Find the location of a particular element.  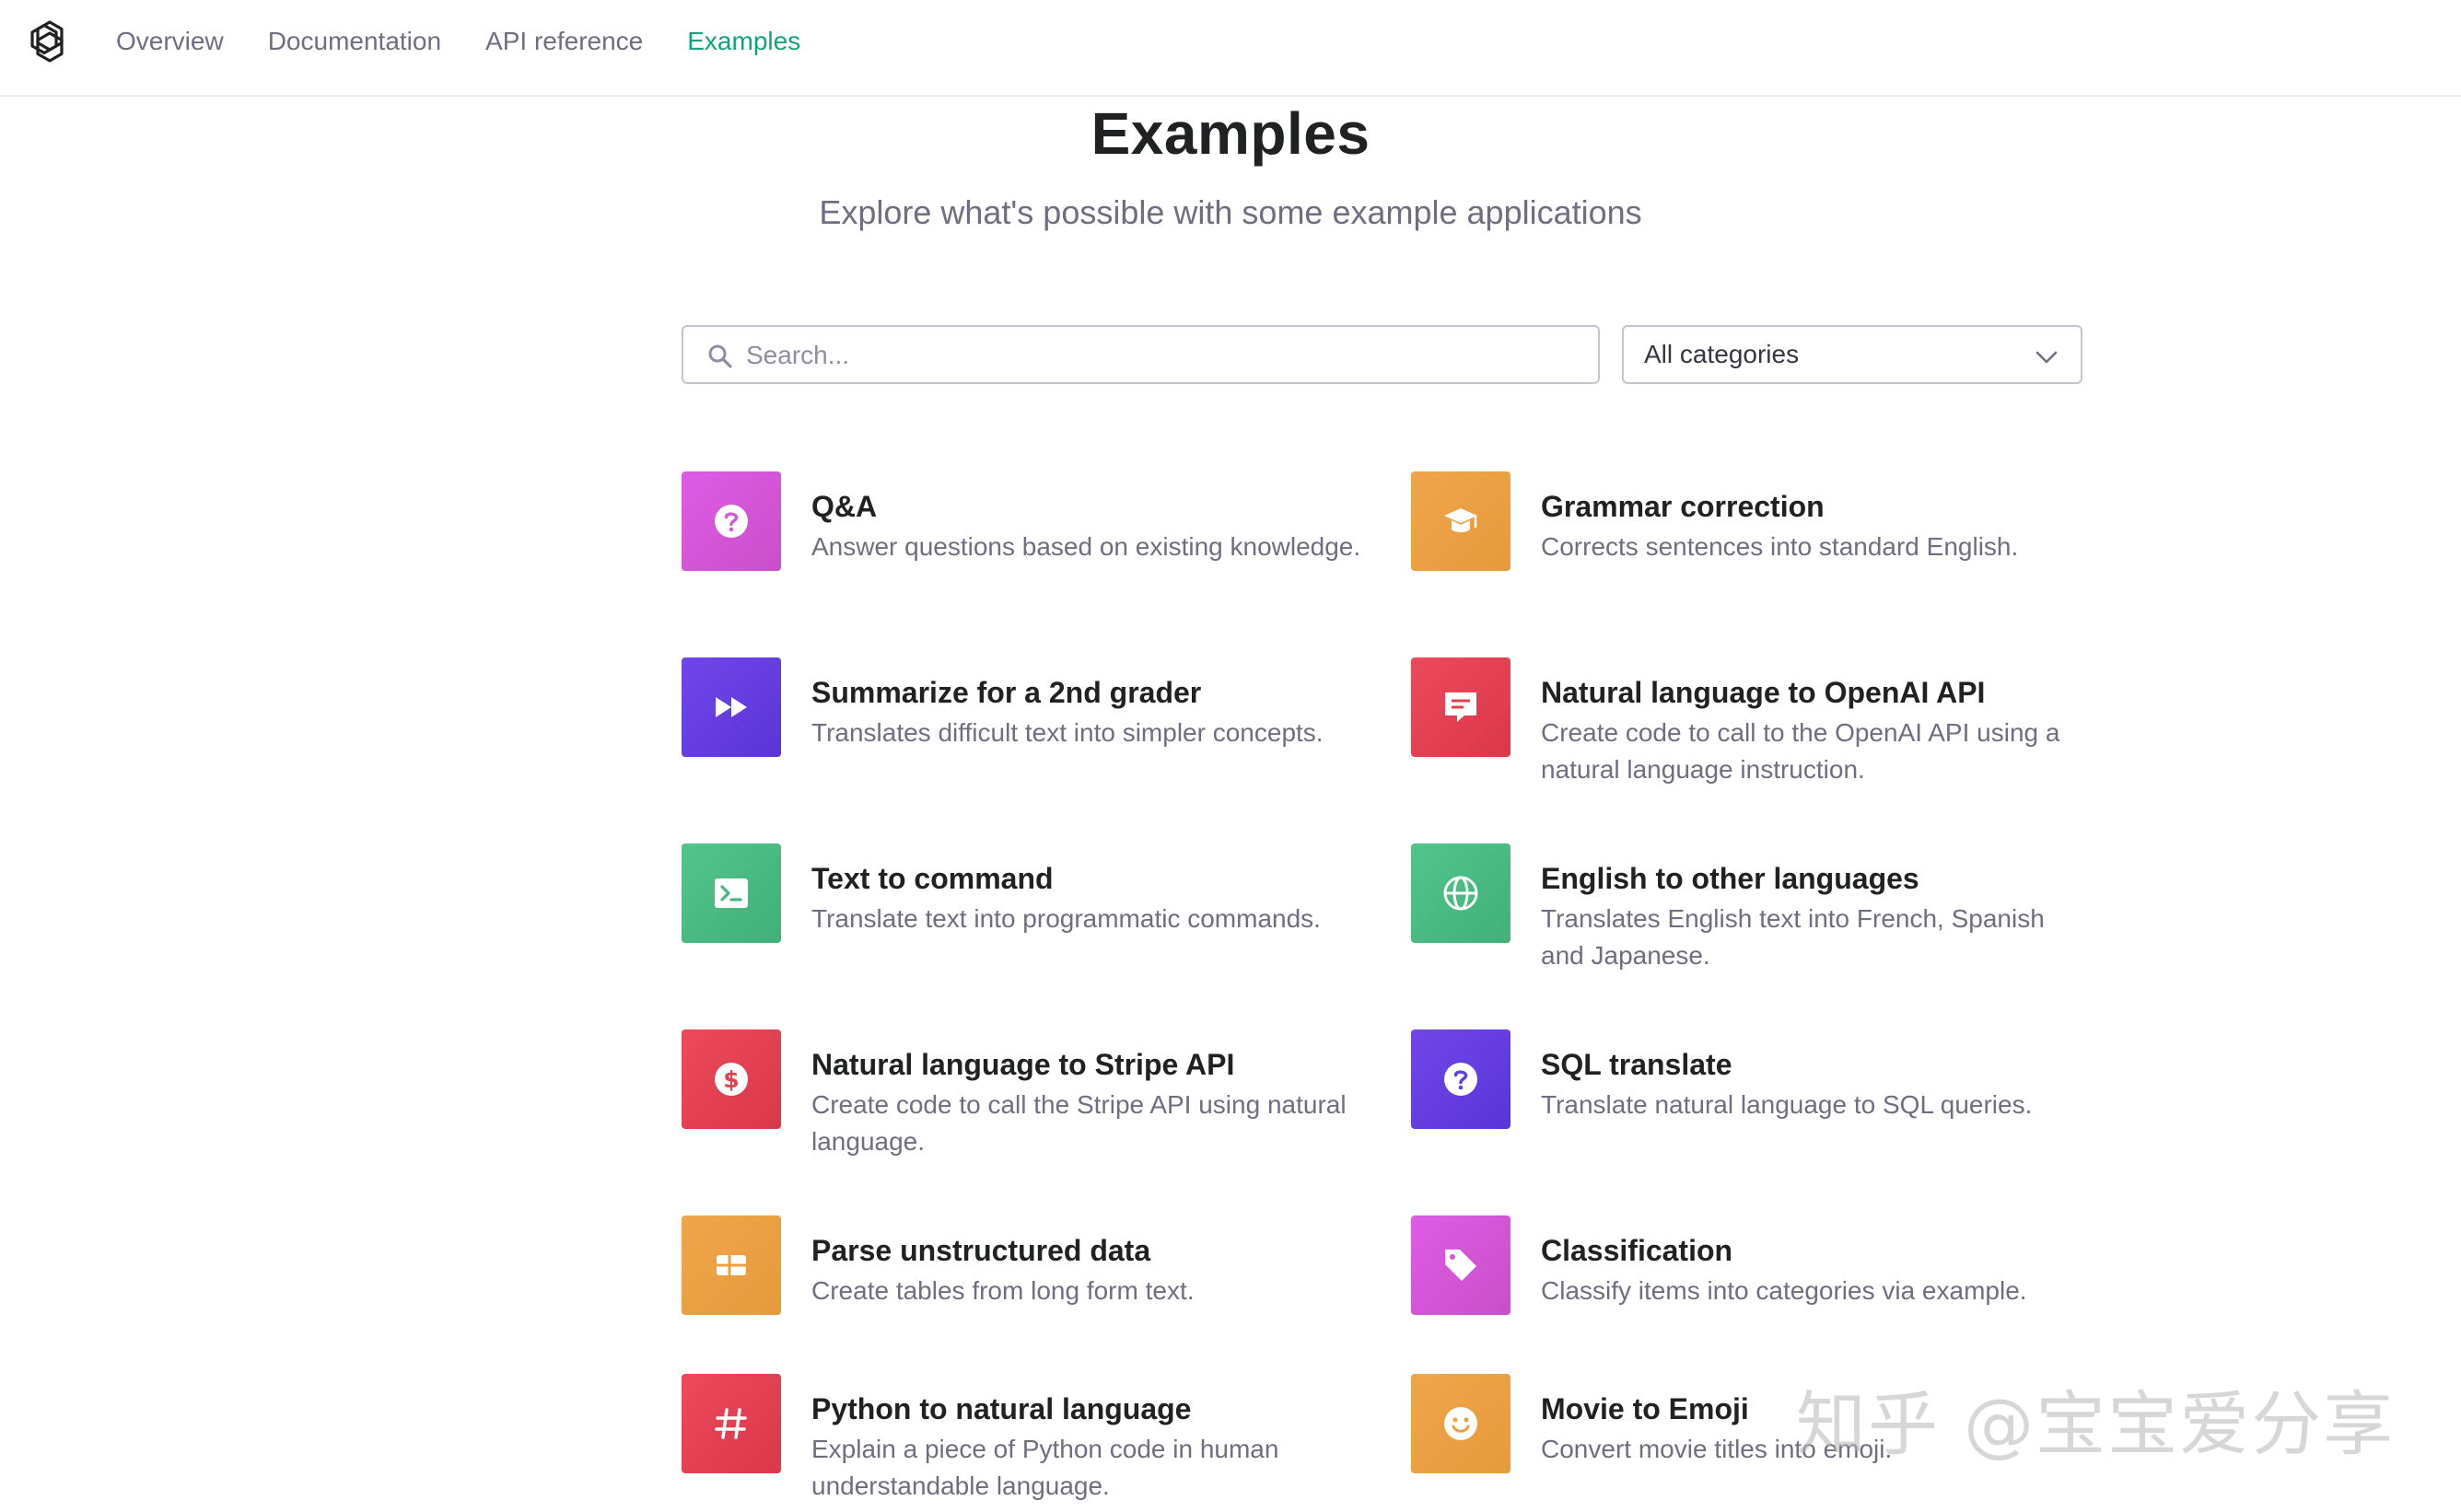

example-title: Natural language to OpenAI API is located at coordinates (1763, 693).